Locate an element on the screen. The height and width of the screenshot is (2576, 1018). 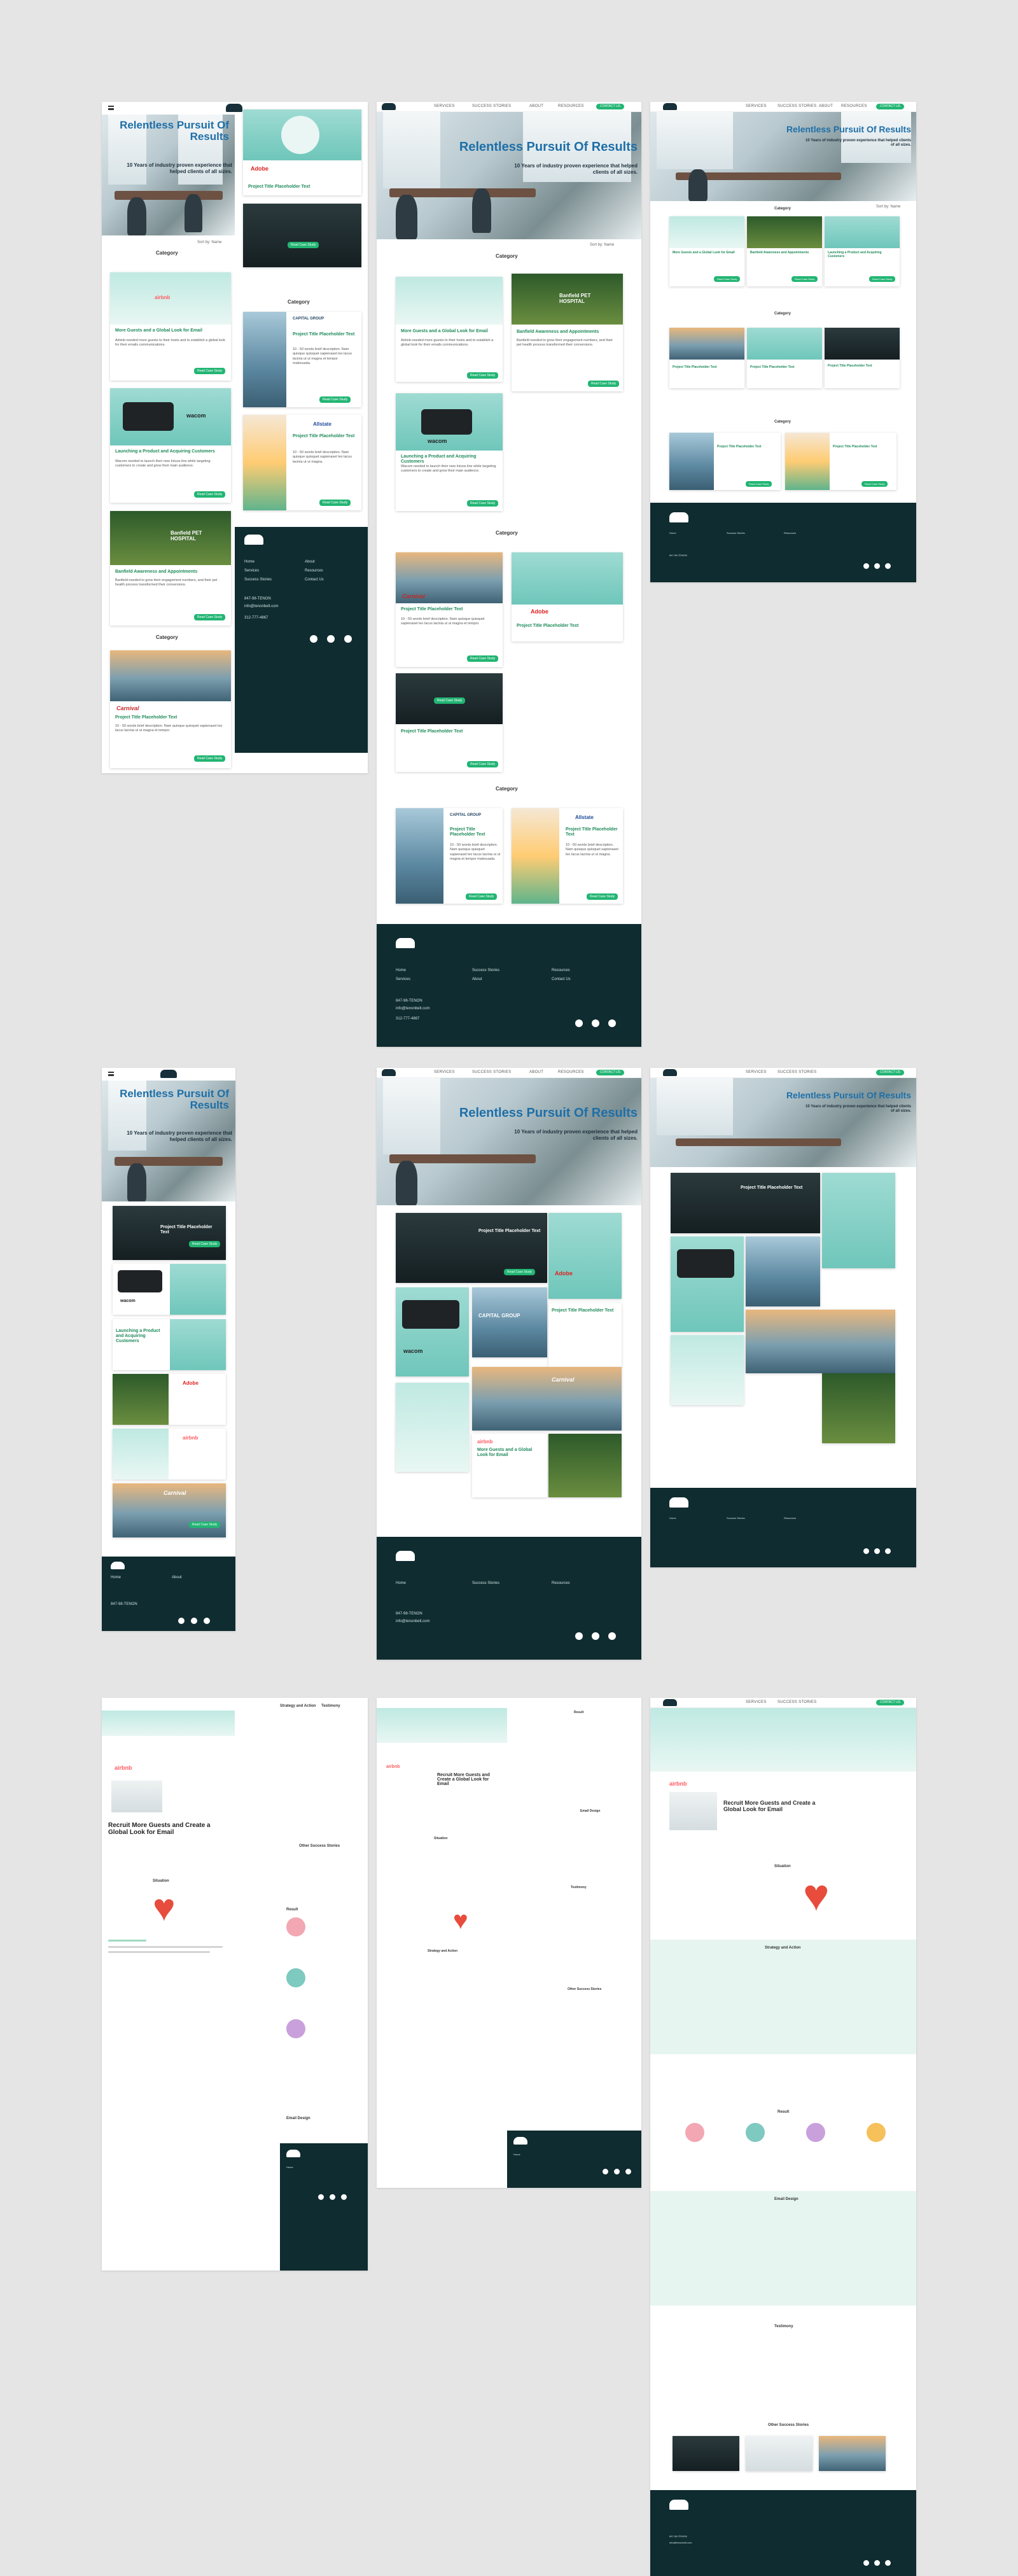
other-story-card is located at coordinates (852, 2453).